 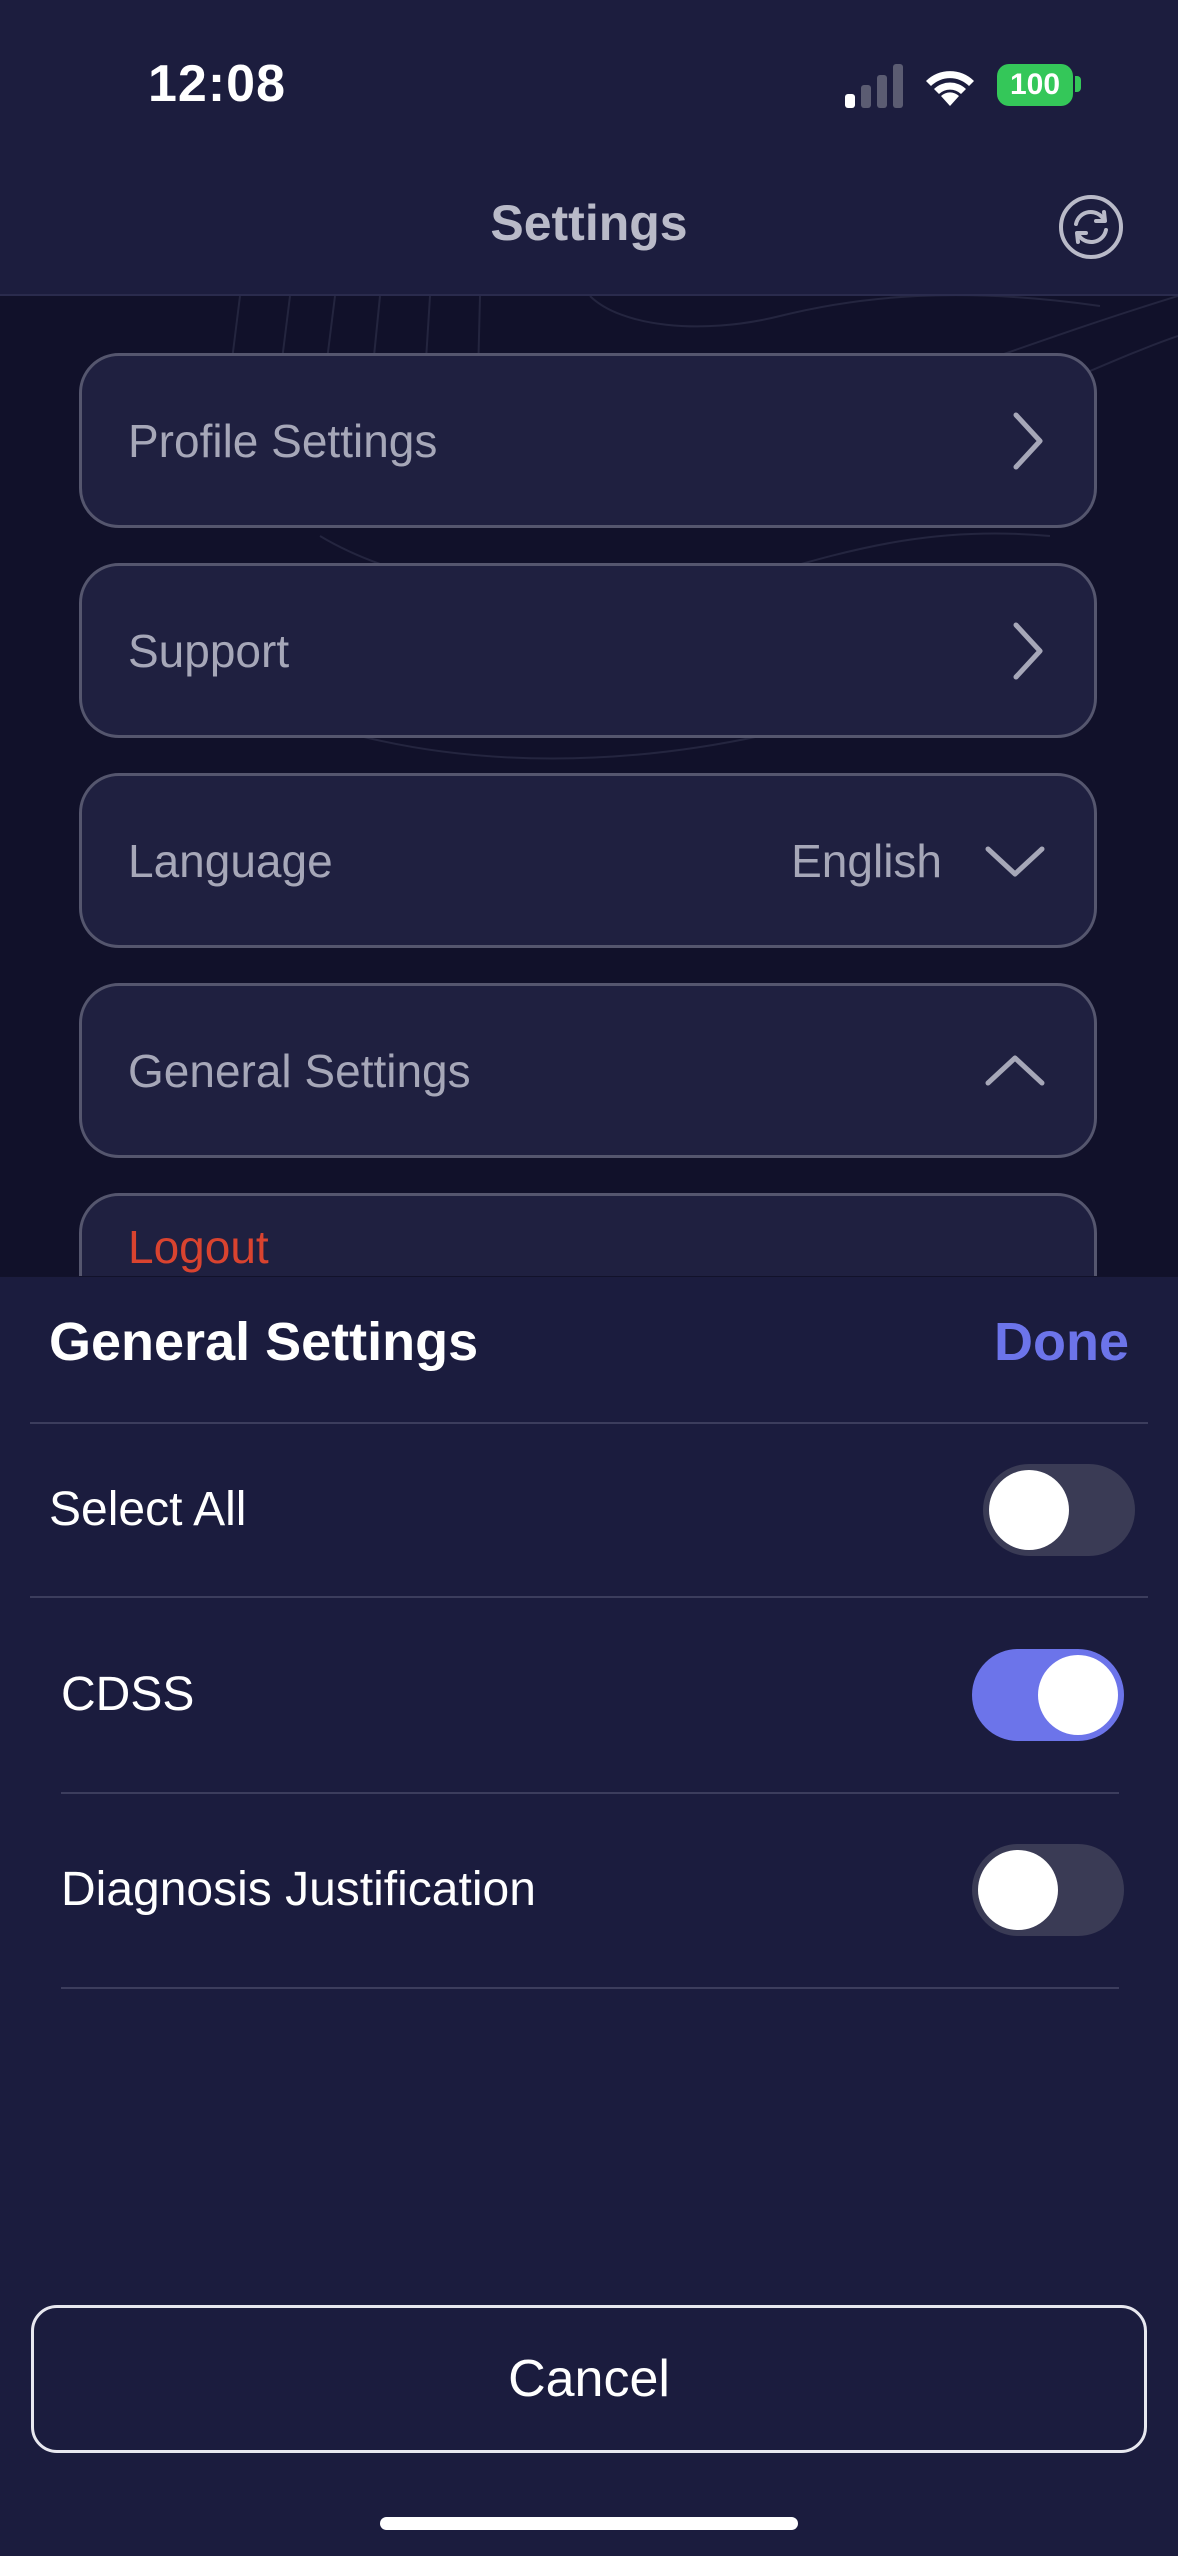 I want to click on done-button: Done, so click(x=1061, y=1342).